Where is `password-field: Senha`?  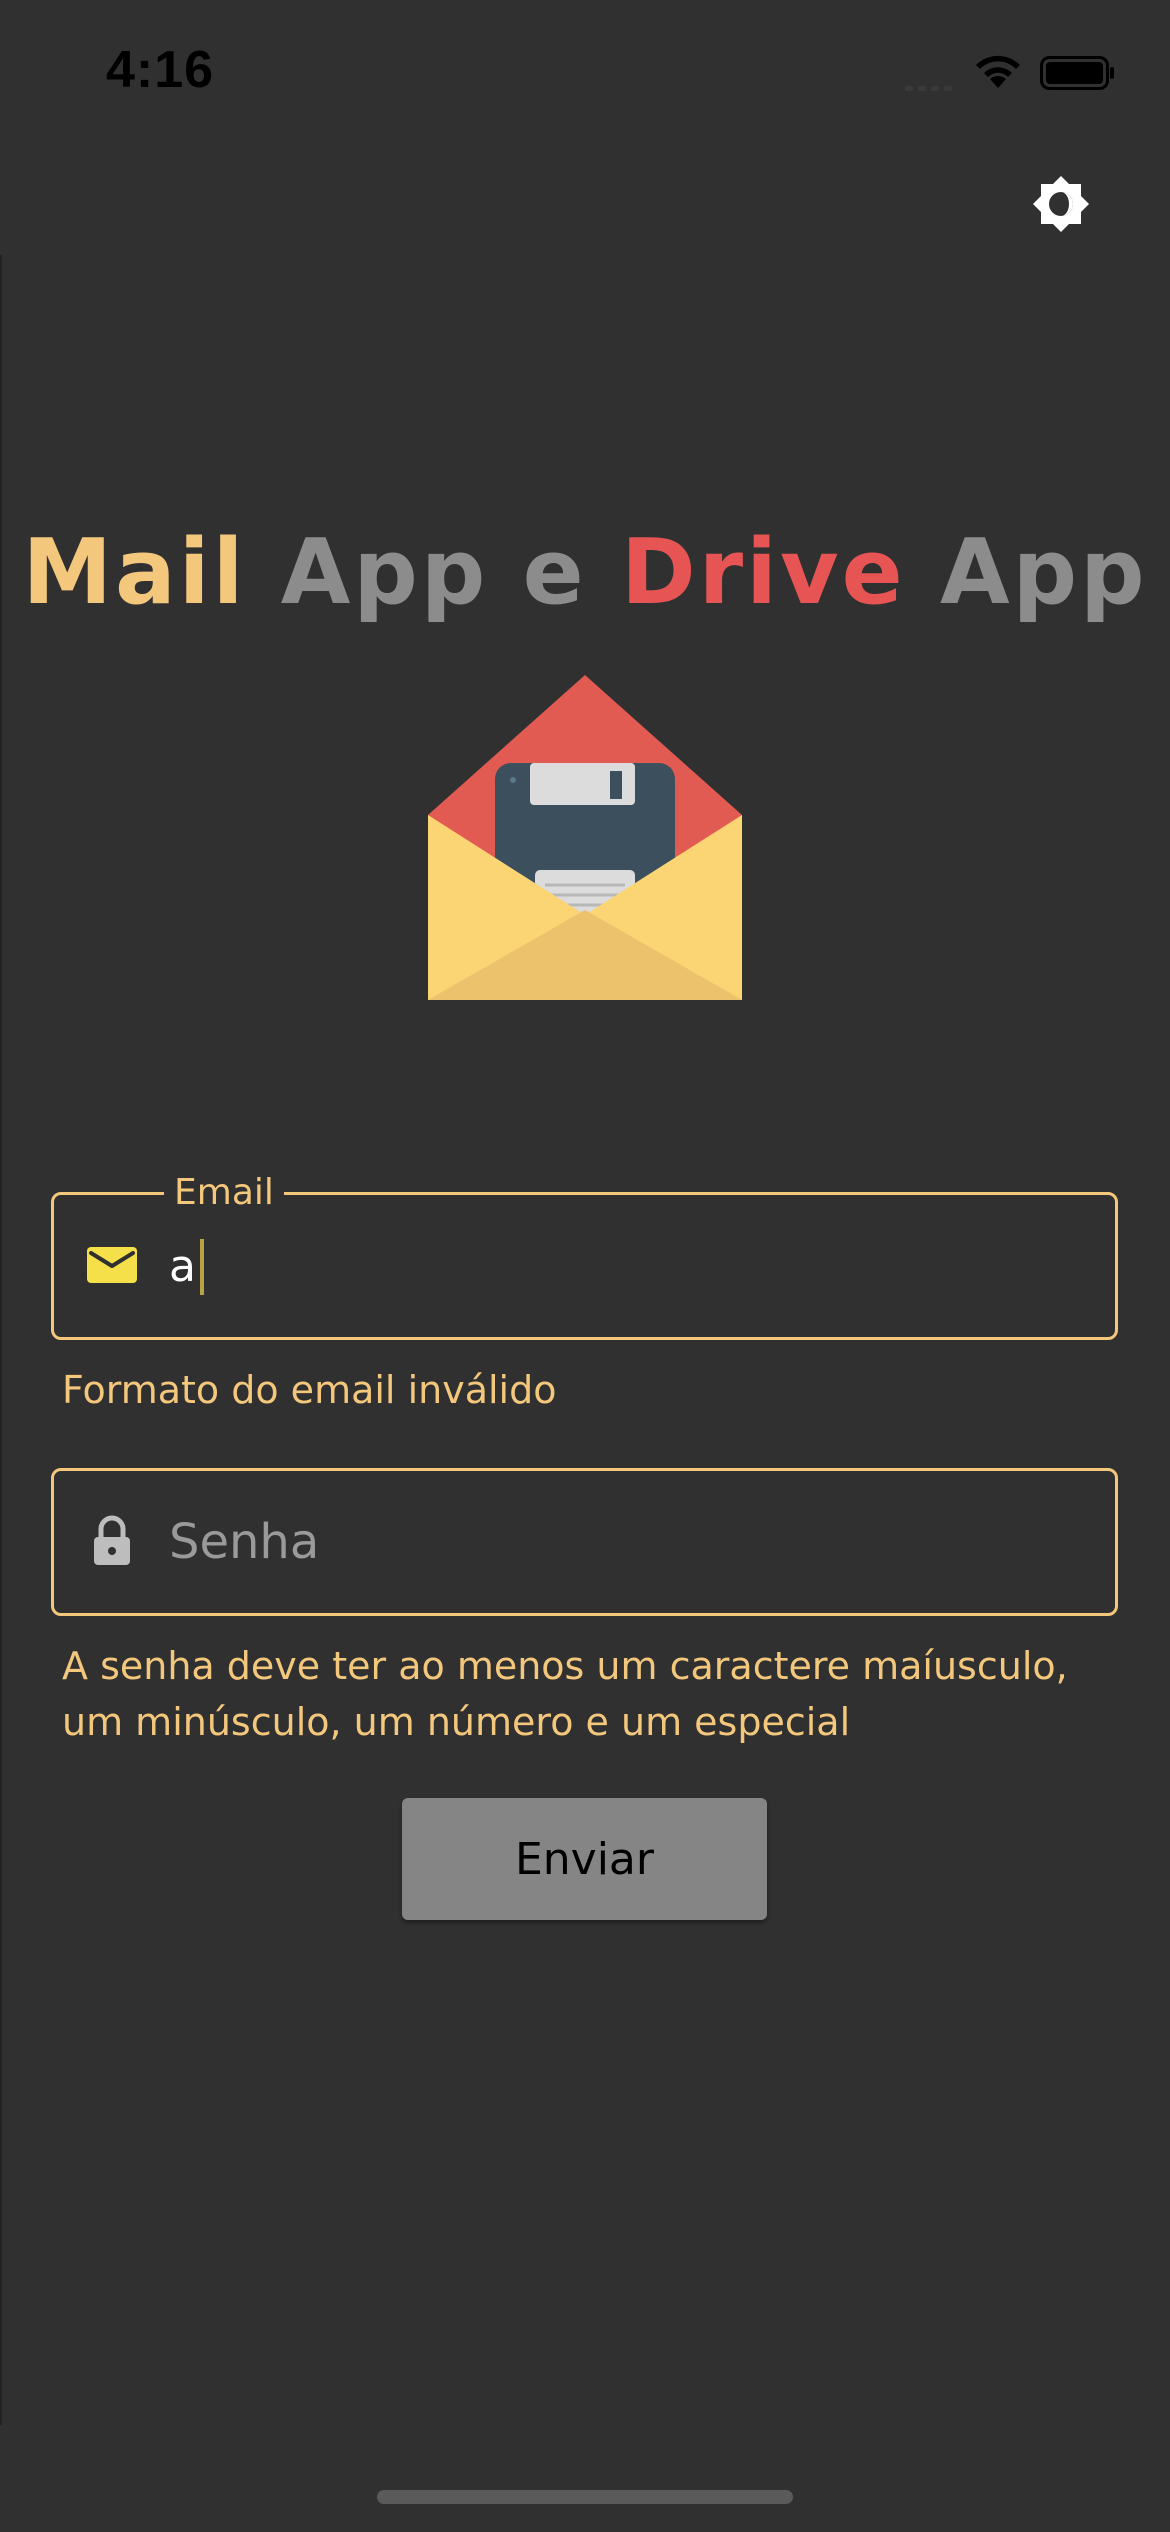
password-field: Senha is located at coordinates (584, 1542).